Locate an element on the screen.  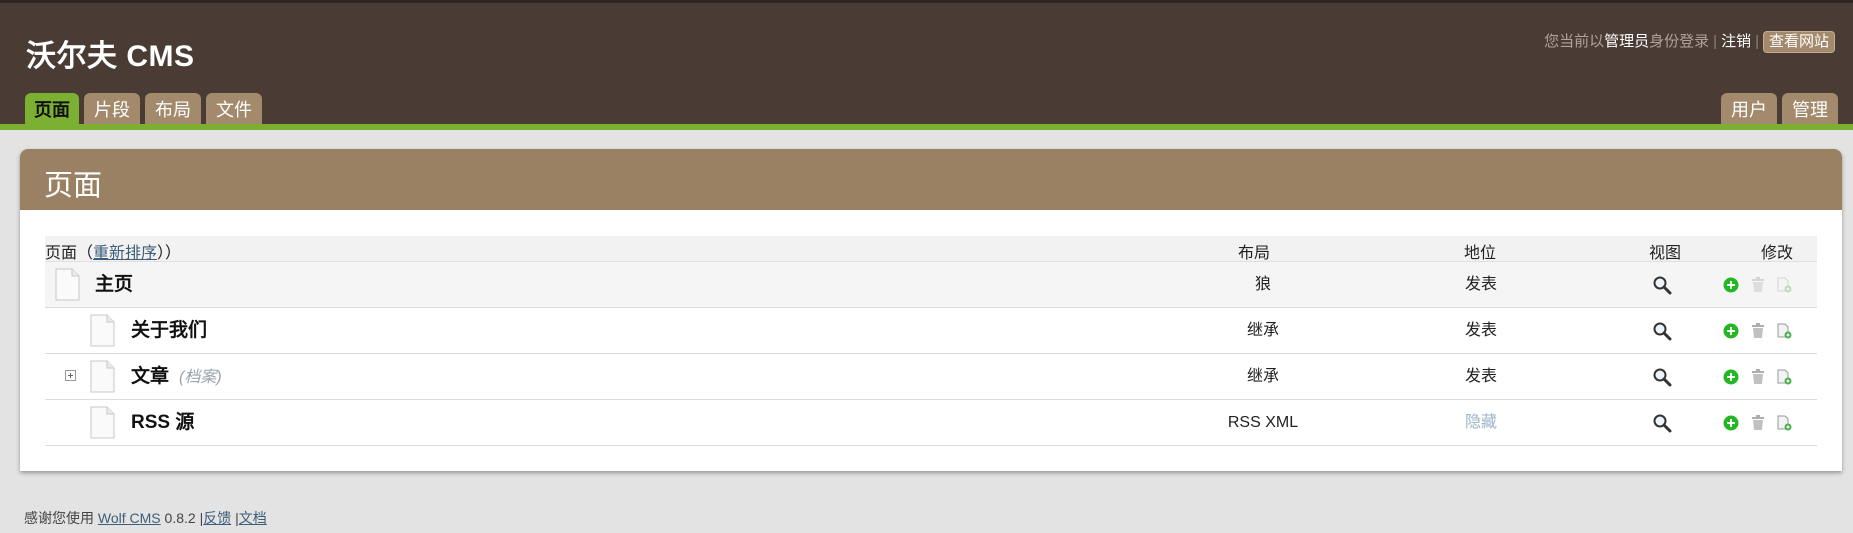
tab-users: 用户 is located at coordinates (1749, 110).